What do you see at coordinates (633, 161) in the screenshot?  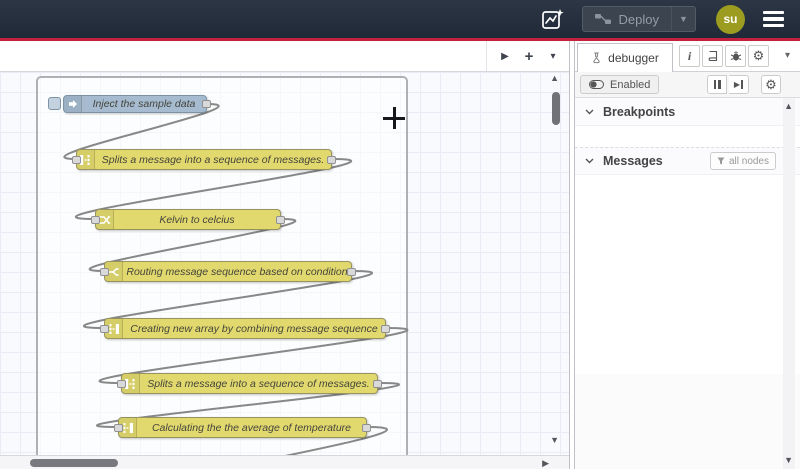 I see `messages-title: Messages` at bounding box center [633, 161].